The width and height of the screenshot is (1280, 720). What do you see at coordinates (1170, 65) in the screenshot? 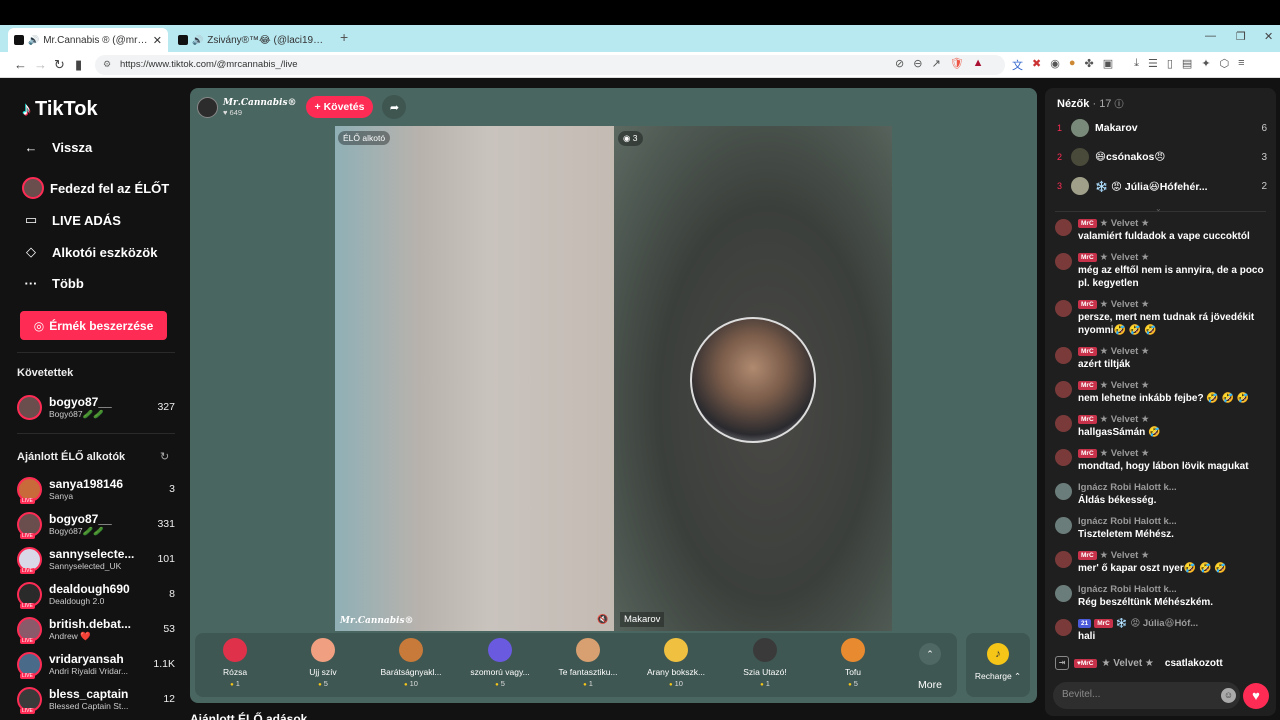
I see `sidebar-icon: ▯` at bounding box center [1170, 65].